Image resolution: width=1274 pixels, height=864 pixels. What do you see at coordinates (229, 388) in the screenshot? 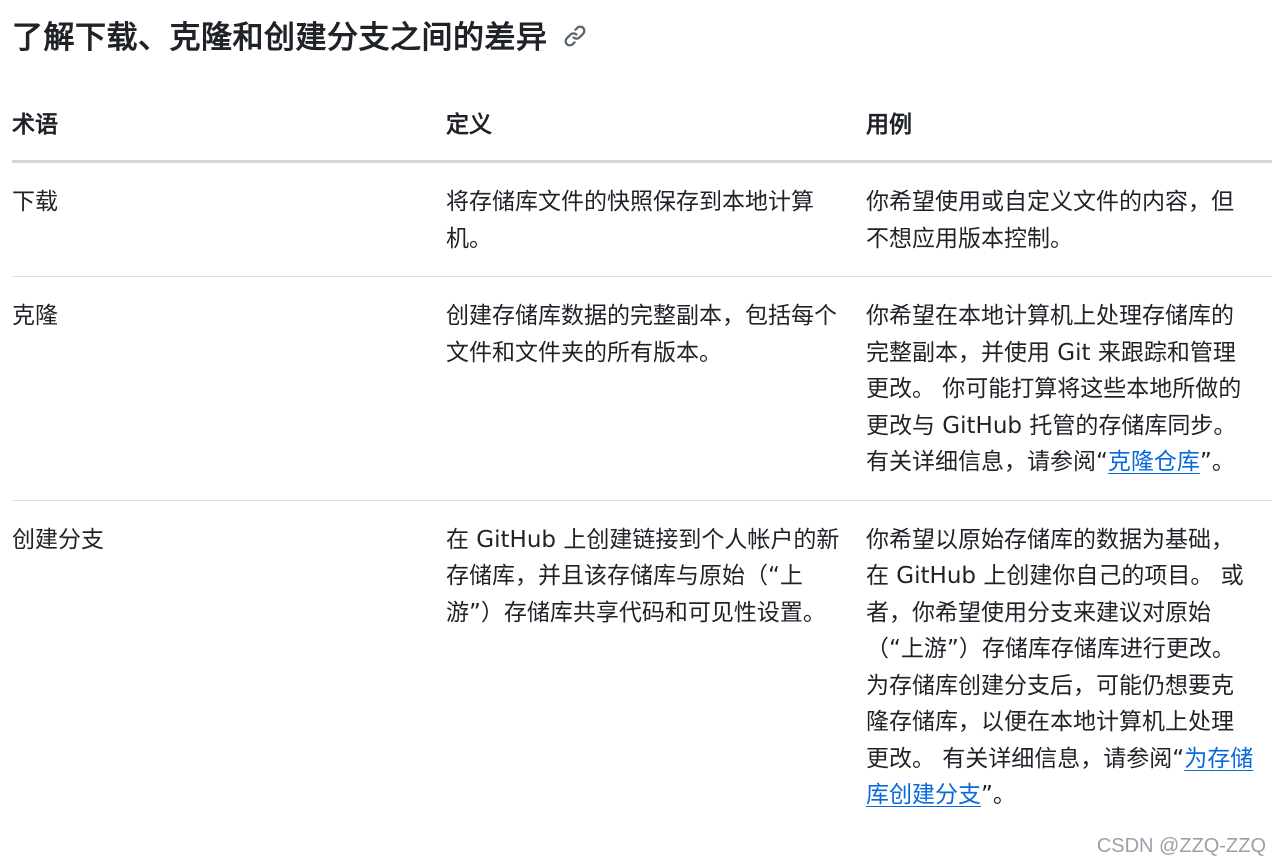
I see `term-cell: 克隆` at bounding box center [229, 388].